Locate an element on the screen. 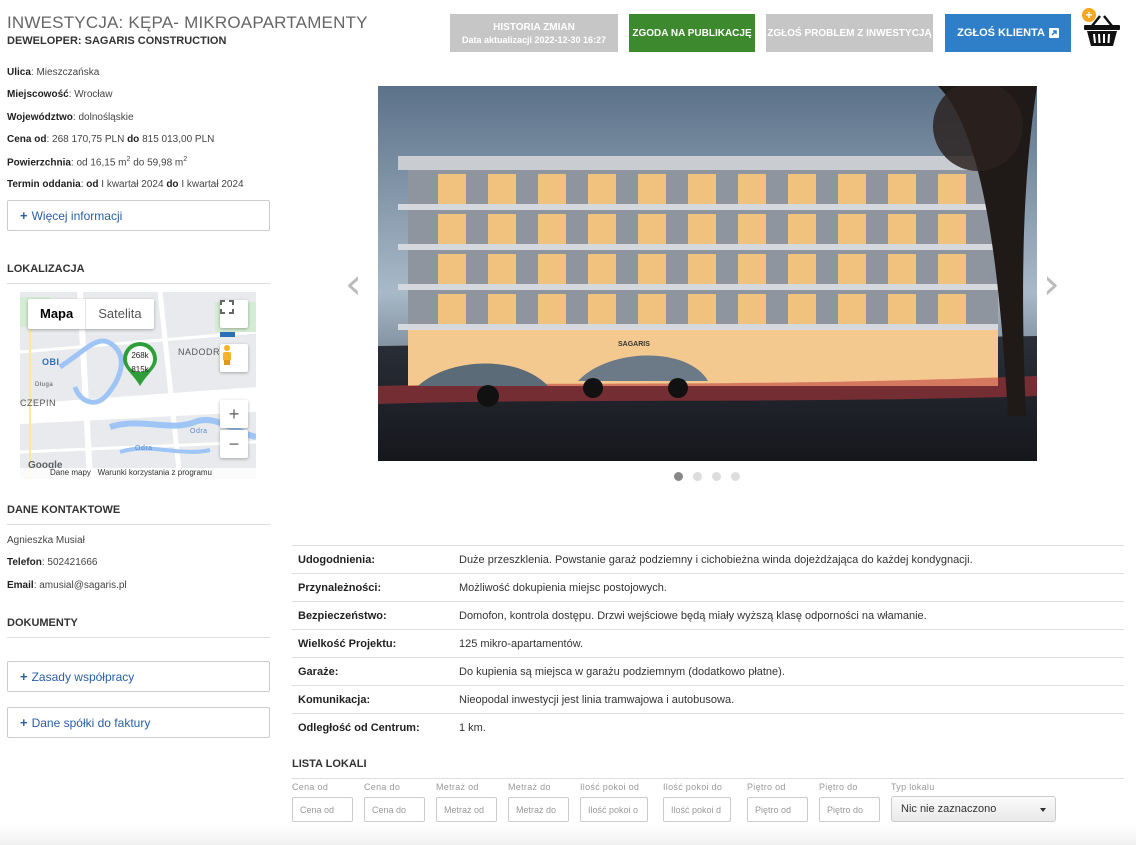 The width and height of the screenshot is (1136, 845). map-label-nadodrze: NADODR is located at coordinates (199, 352).